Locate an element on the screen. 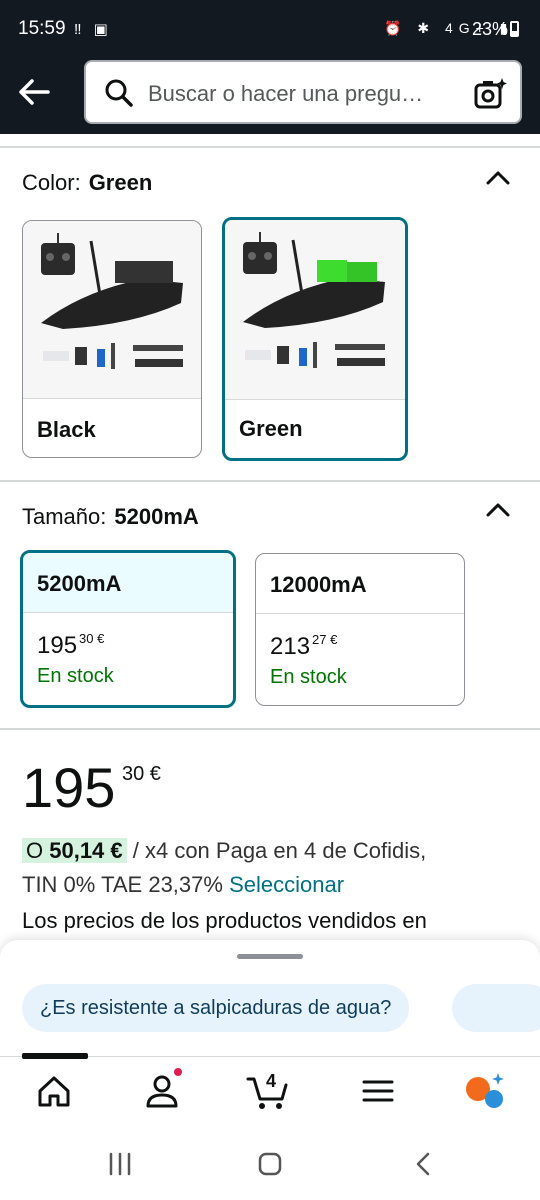  recent-apps-icon is located at coordinates (120, 1164).